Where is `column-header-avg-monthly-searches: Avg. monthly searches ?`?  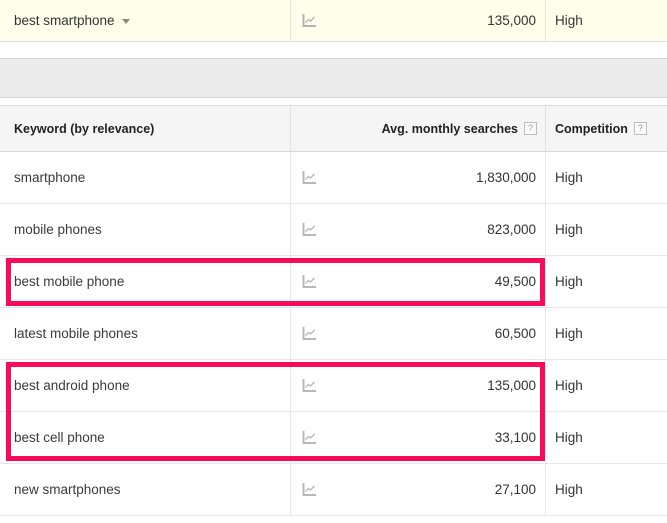
column-header-avg-monthly-searches: Avg. monthly searches ? is located at coordinates (417, 128).